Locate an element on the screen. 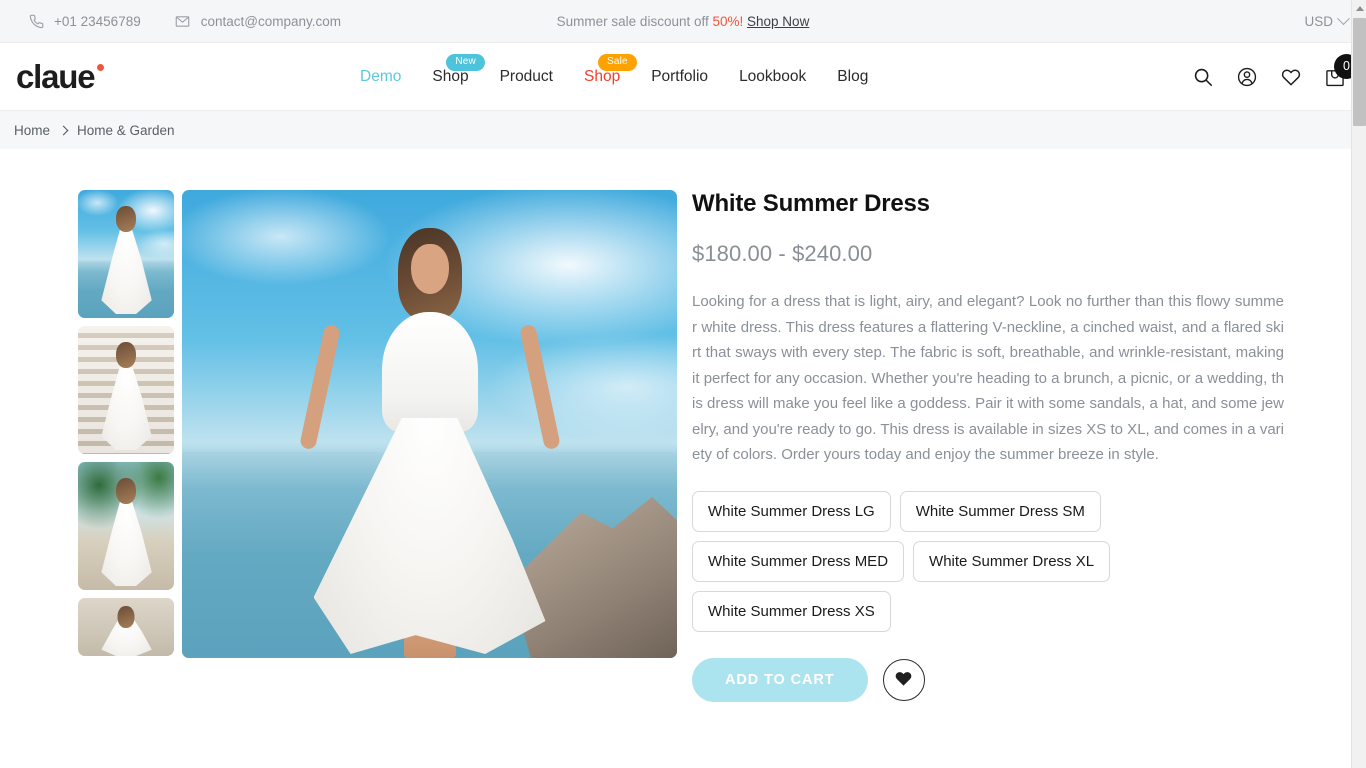  nav-item-portfolio: Portfolio is located at coordinates (679, 77).